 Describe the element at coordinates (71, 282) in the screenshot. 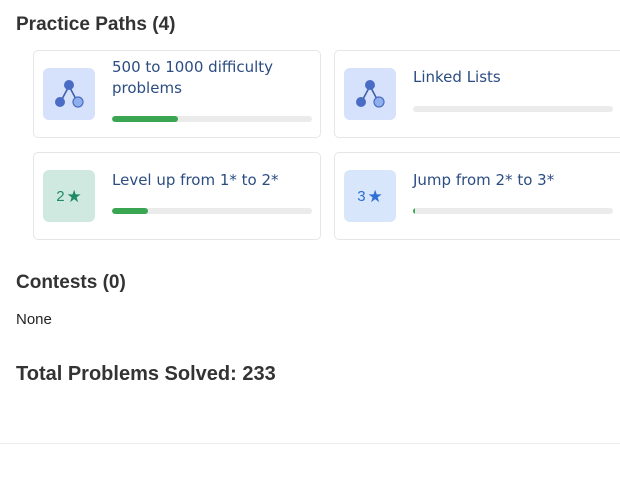

I see `contests-heading: Contests (0)` at that location.